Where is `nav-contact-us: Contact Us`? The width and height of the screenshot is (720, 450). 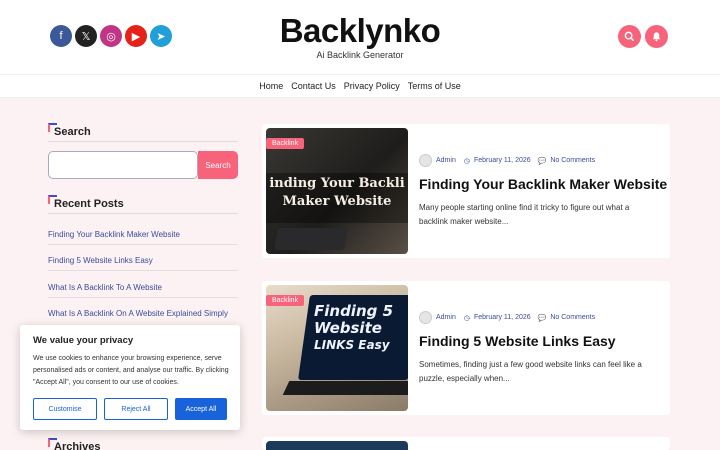 nav-contact-us: Contact Us is located at coordinates (313, 86).